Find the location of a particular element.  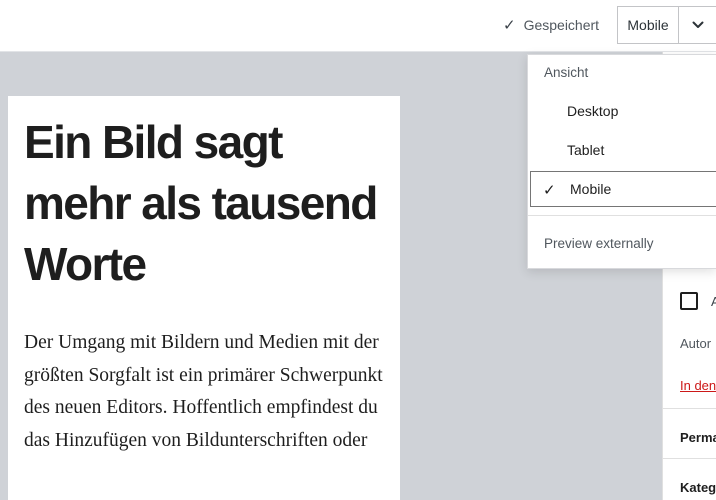

menu-group-heading: Ansicht is located at coordinates (566, 72).